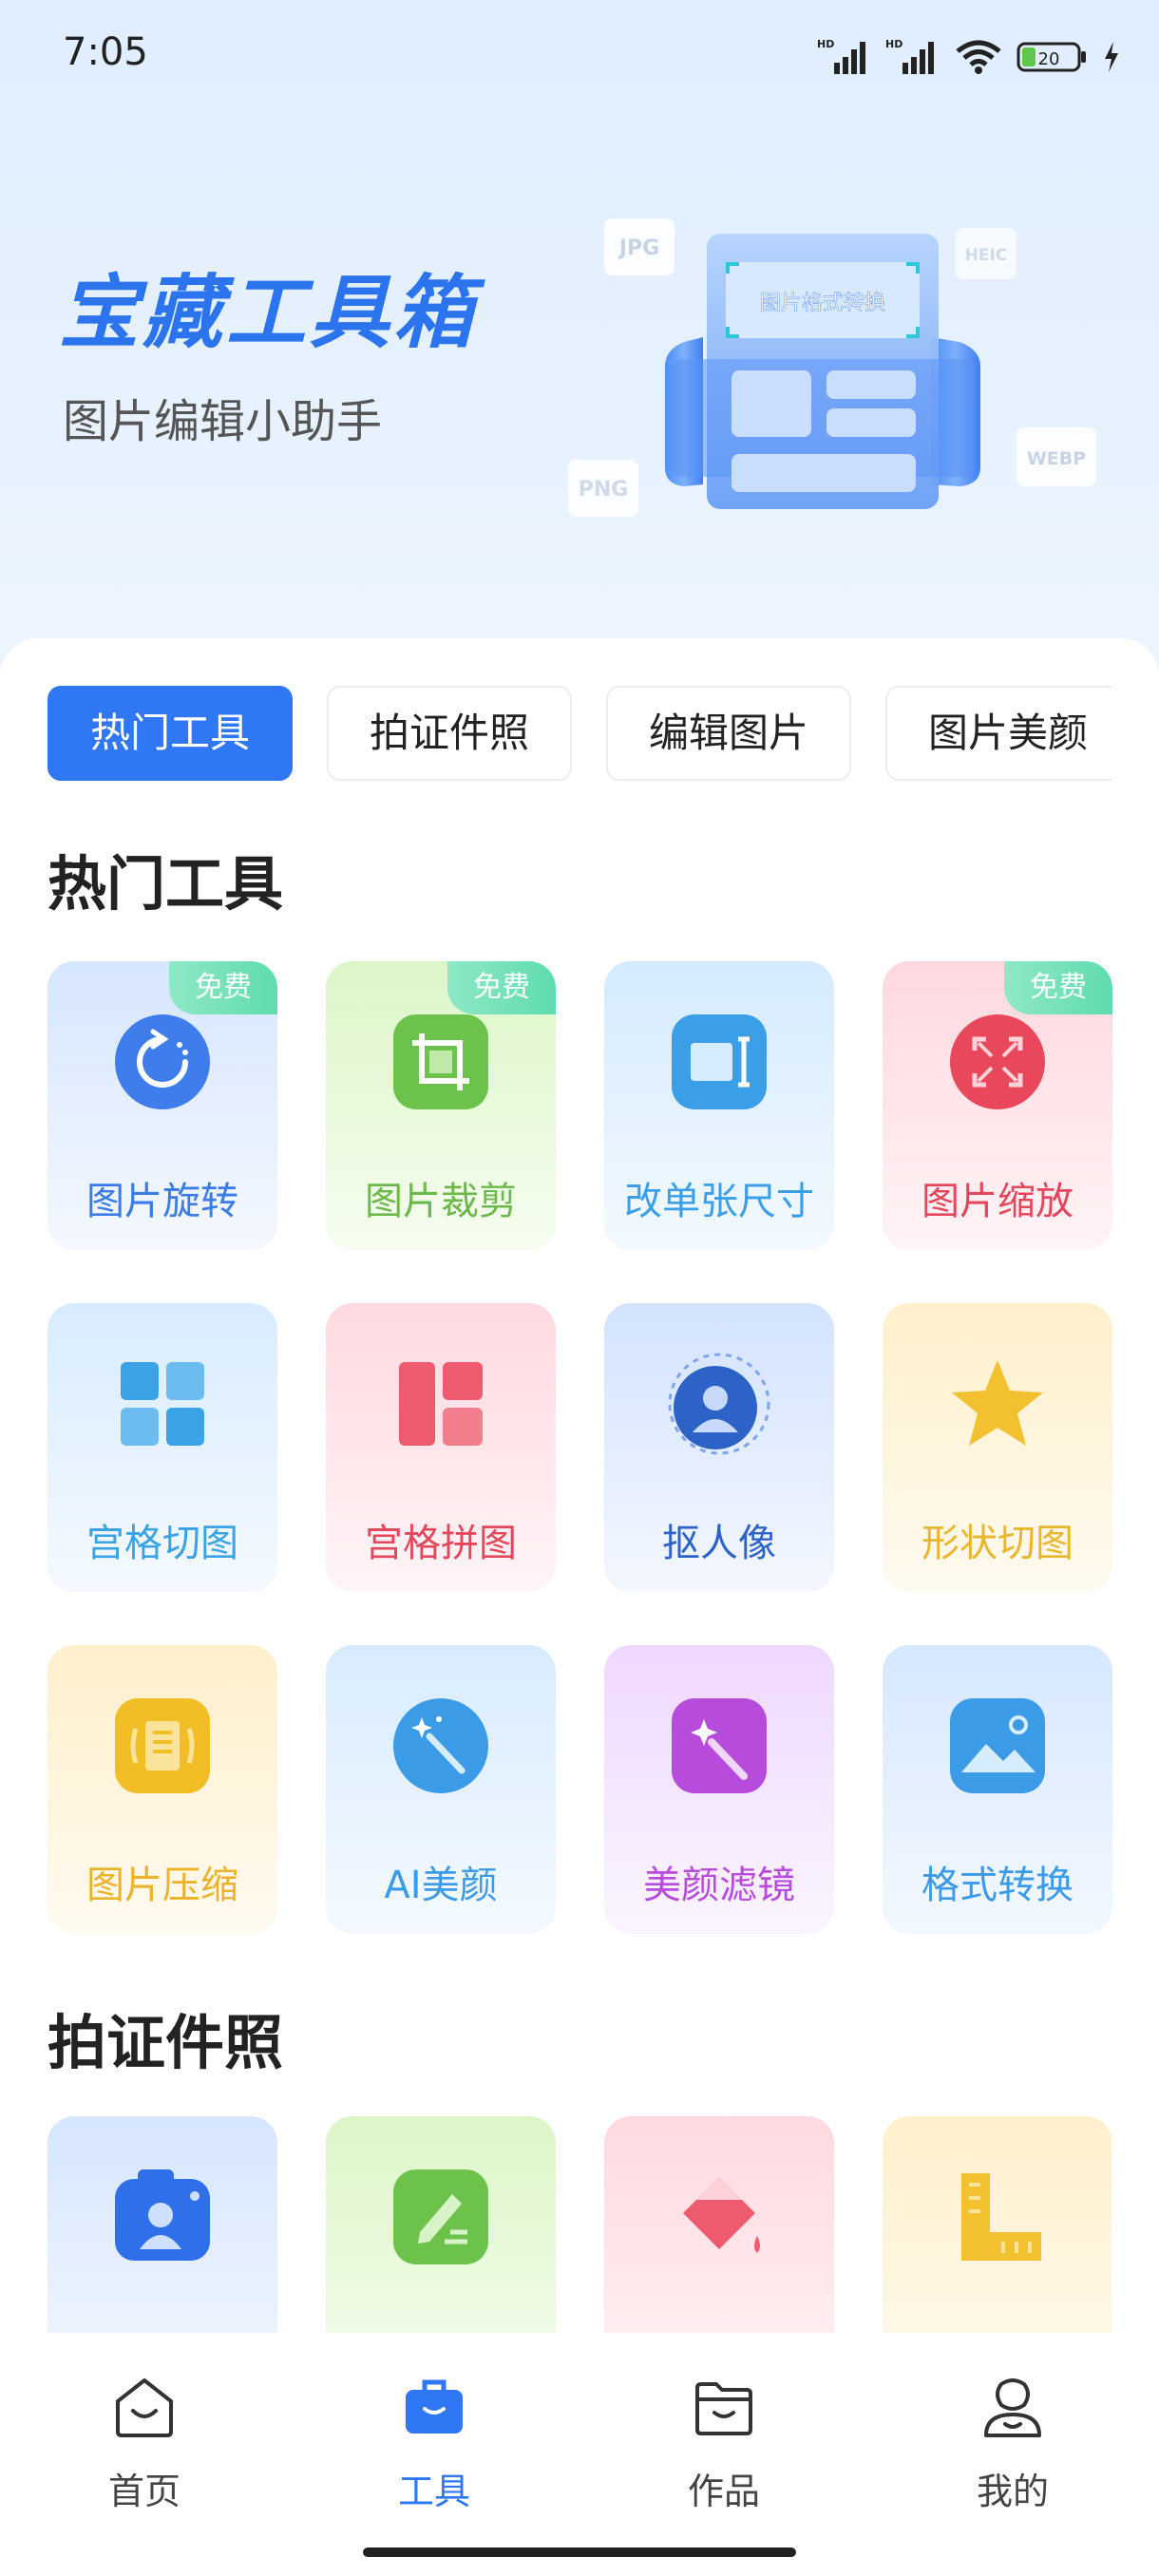  I want to click on id-card-background, so click(719, 2224).